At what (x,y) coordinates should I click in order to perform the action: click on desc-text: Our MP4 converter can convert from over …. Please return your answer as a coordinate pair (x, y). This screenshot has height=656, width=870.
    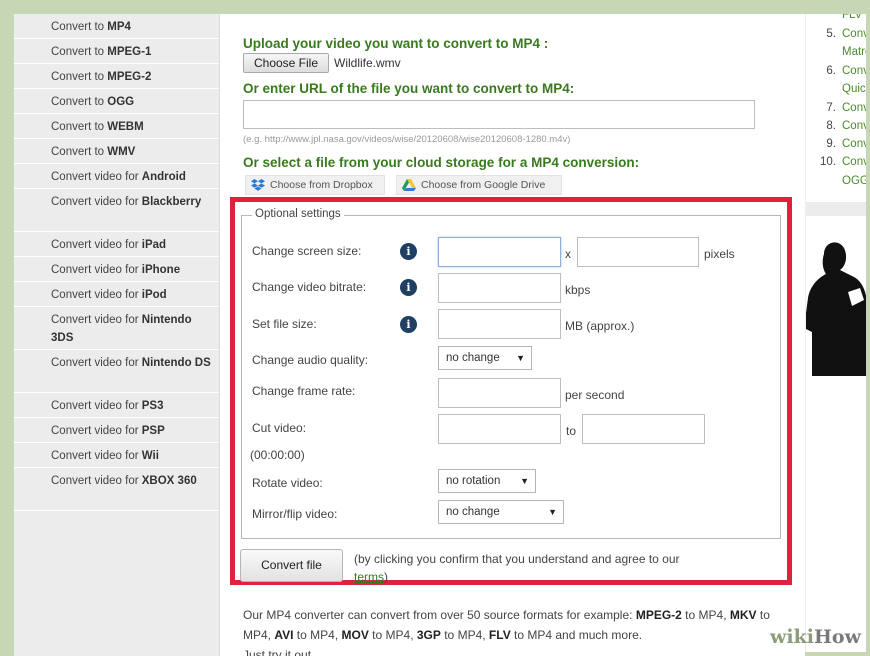
    Looking at the image, I should click on (439, 615).